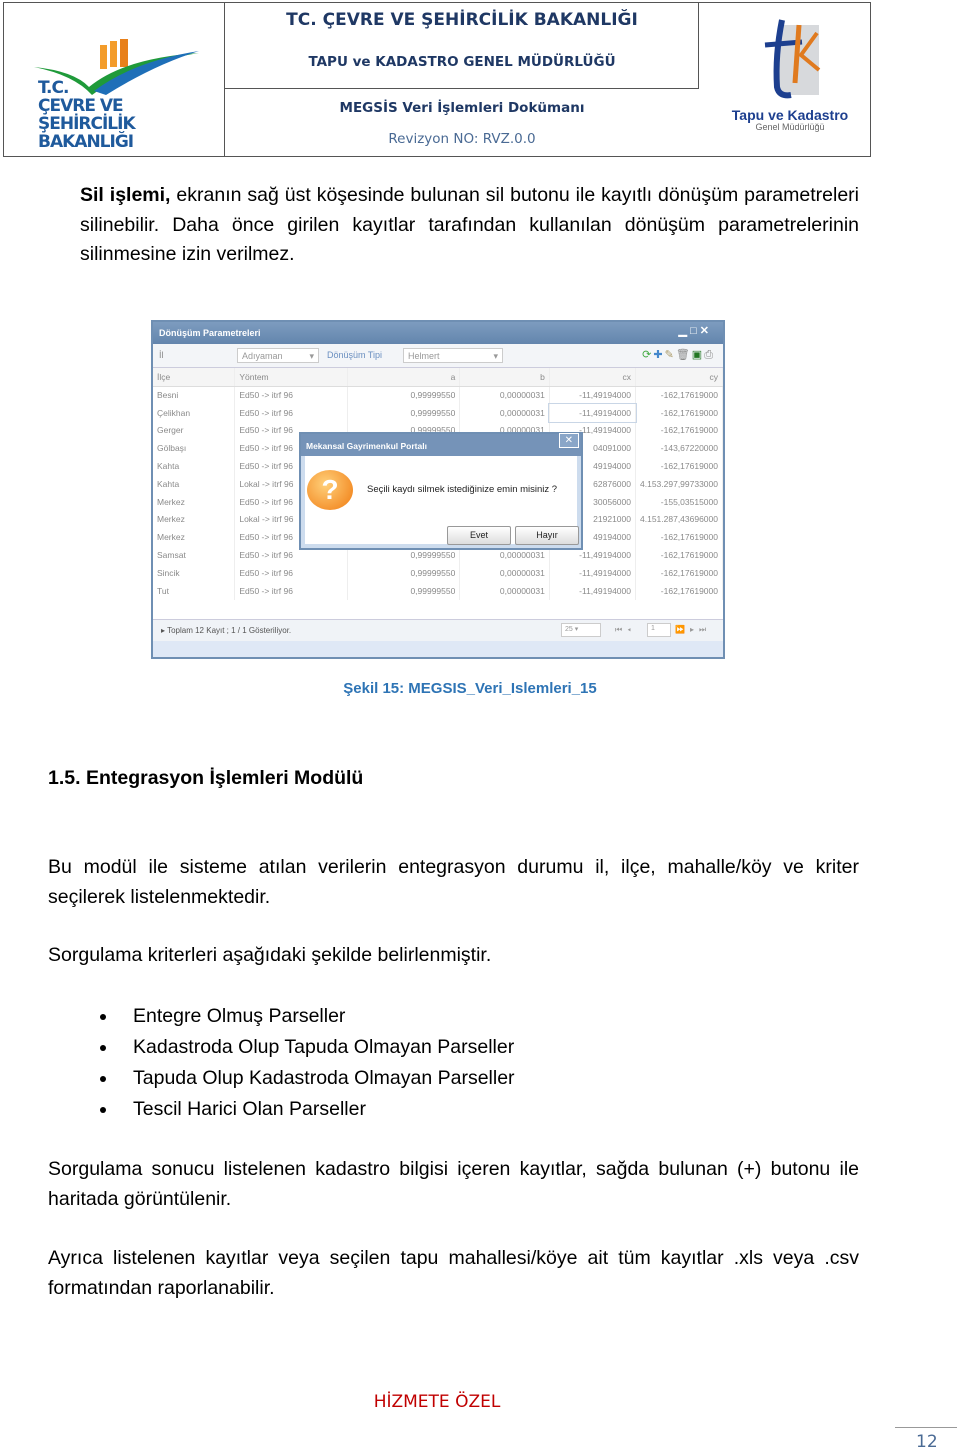 The width and height of the screenshot is (960, 1455). I want to click on column-header: İlçe, so click(194, 377).